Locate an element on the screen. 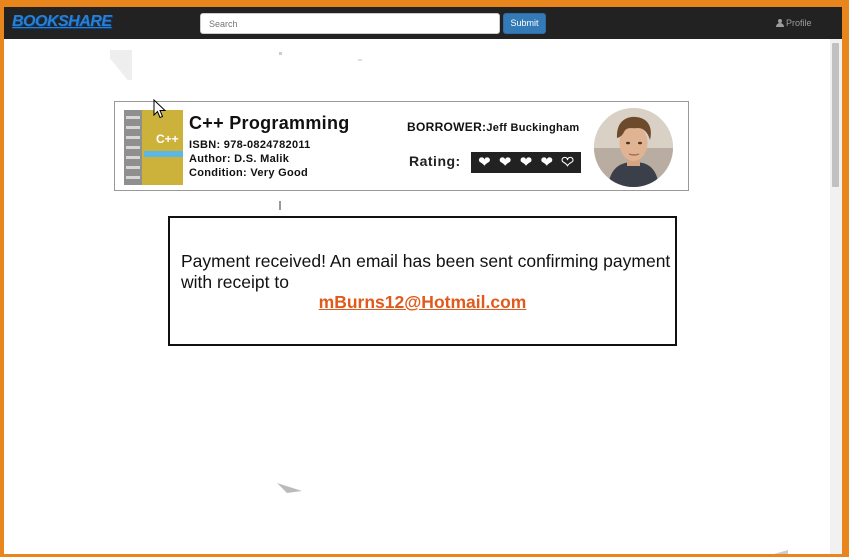 The image size is (849, 557). book-condition: Condition: Very Good is located at coordinates (249, 173).